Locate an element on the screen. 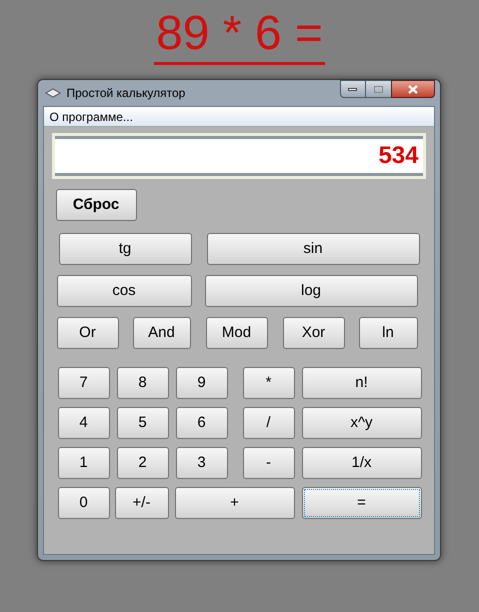 Image resolution: width=479 pixels, height=612 pixels. minimize-button is located at coordinates (353, 89).